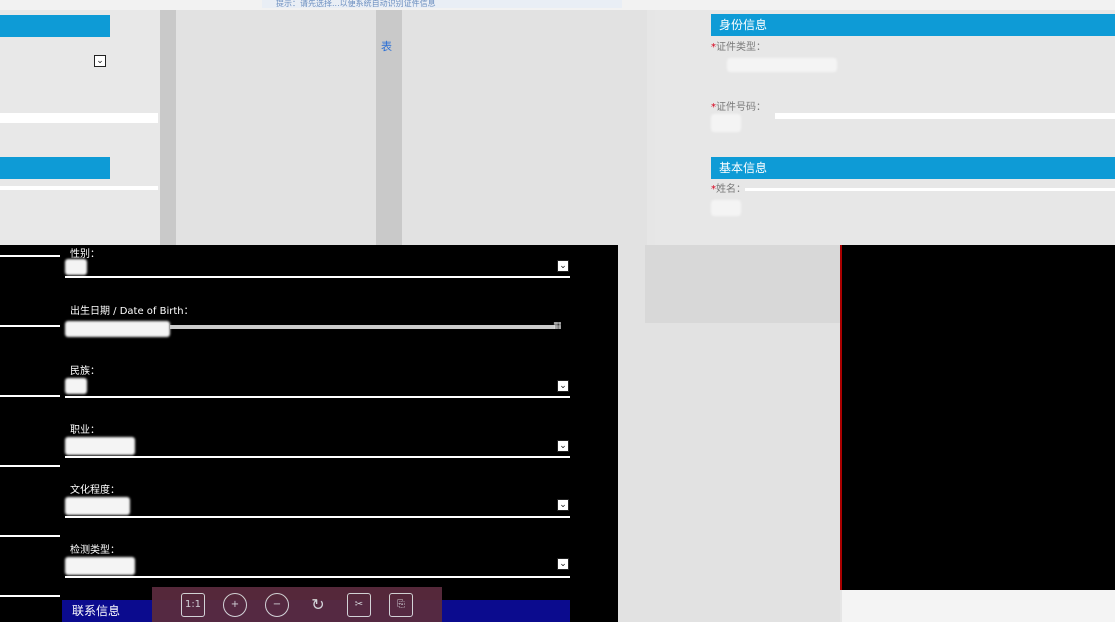 This screenshot has width=1115, height=622. Describe the element at coordinates (317, 457) in the screenshot. I see `occupation-select` at that location.